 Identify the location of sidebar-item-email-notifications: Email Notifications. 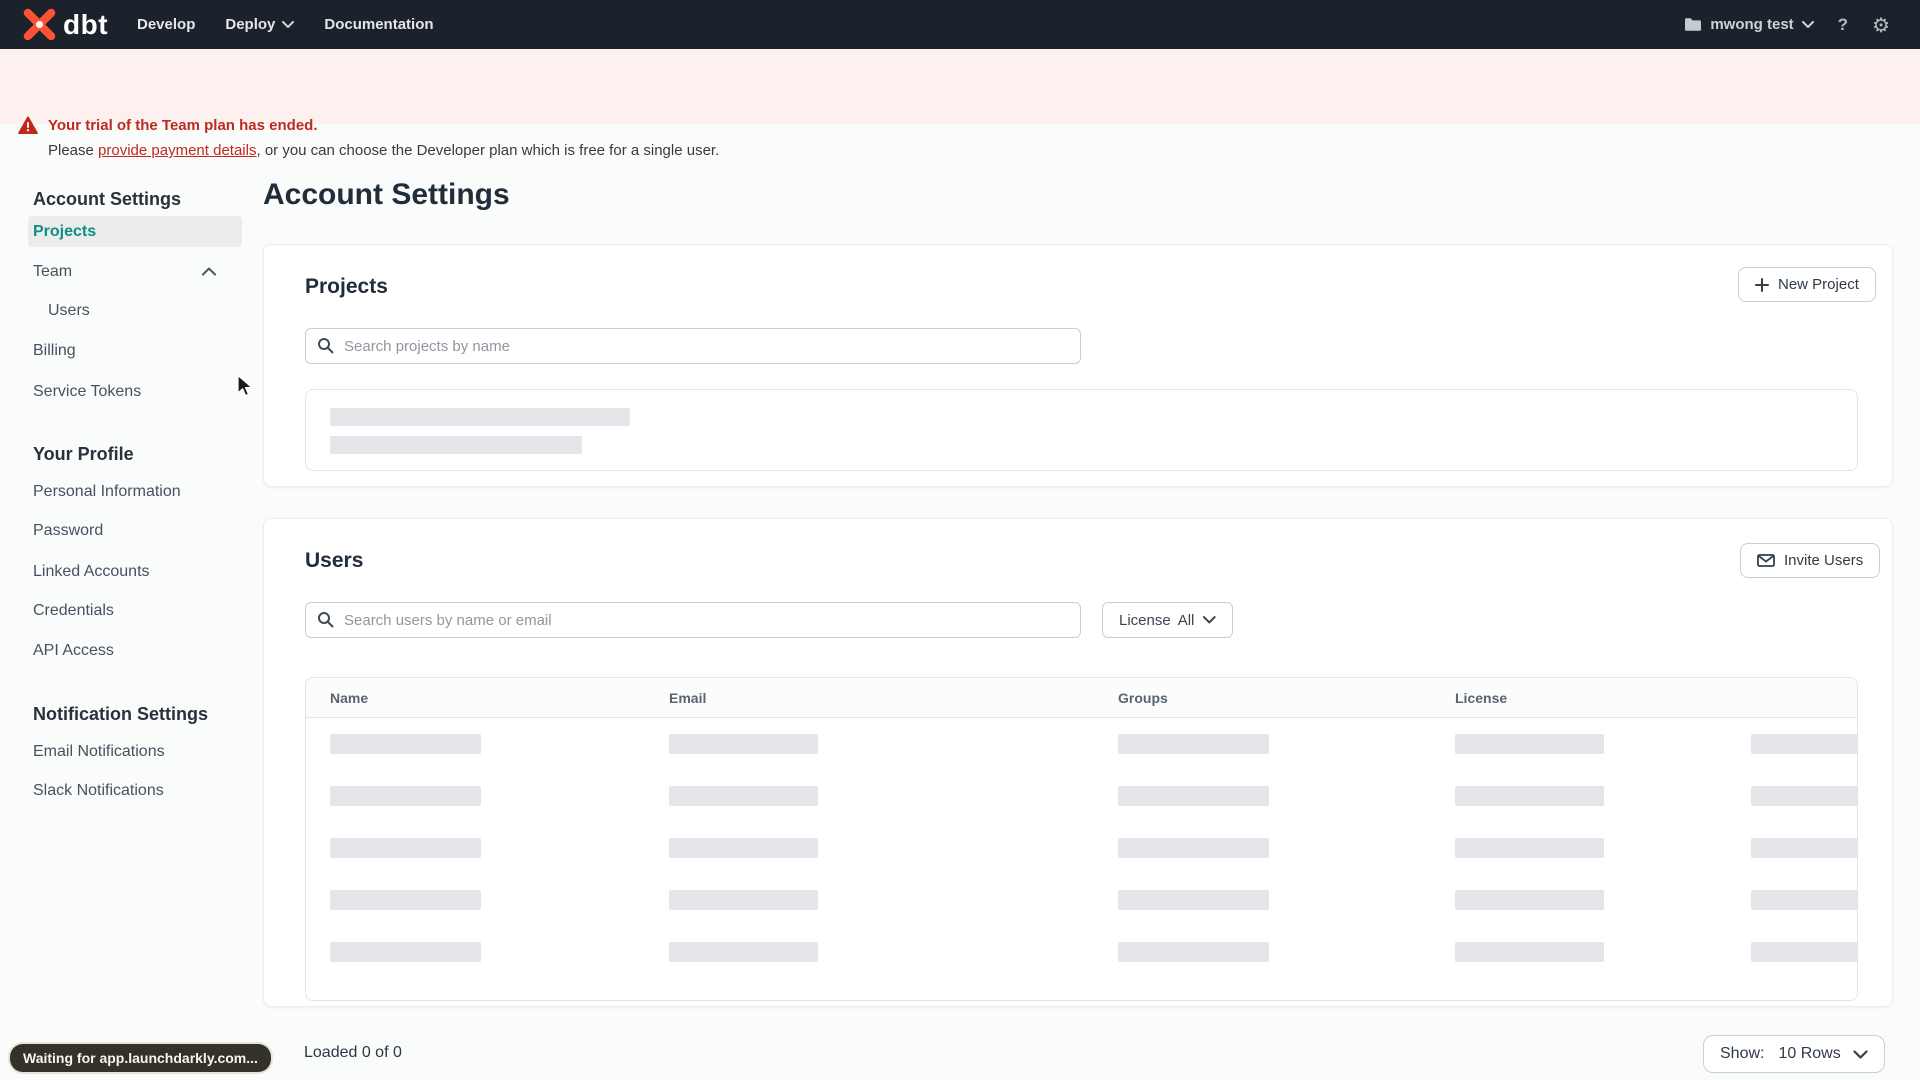
(135, 752).